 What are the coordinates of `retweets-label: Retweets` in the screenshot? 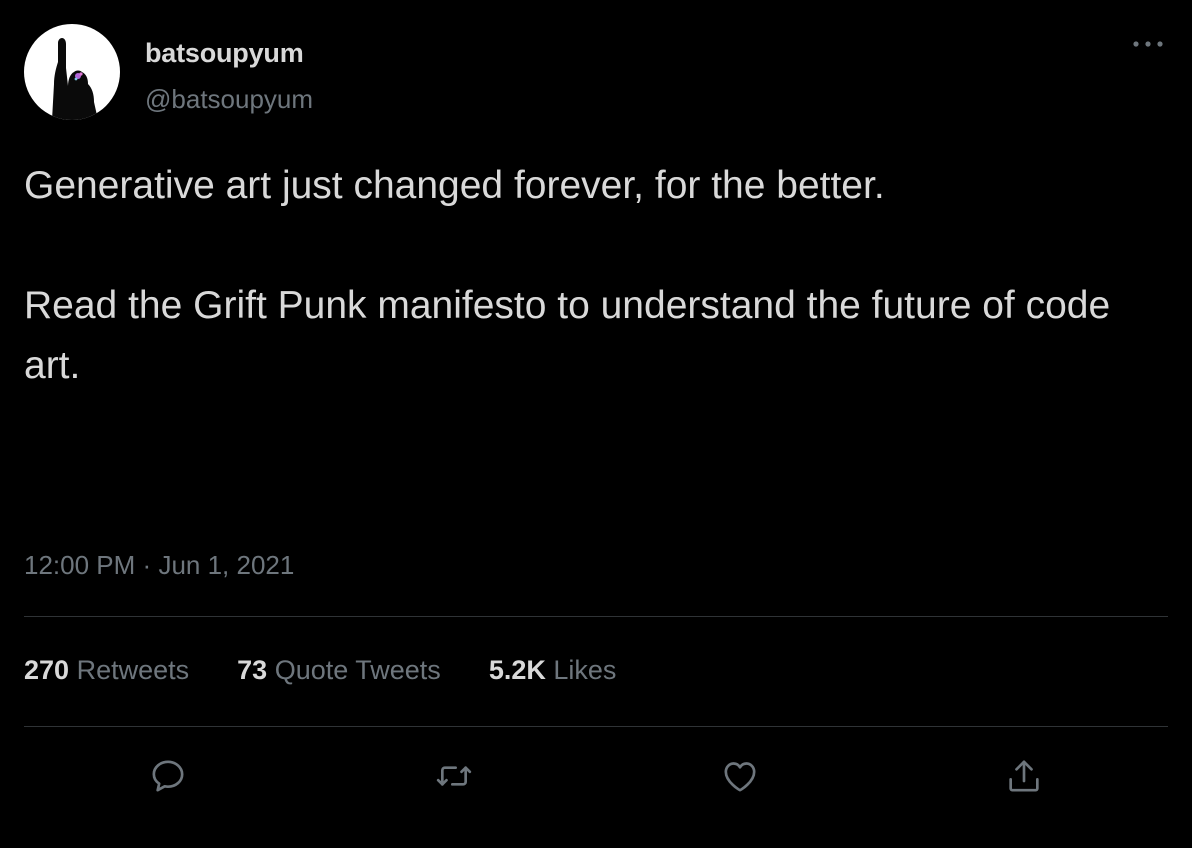 It's located at (133, 670).